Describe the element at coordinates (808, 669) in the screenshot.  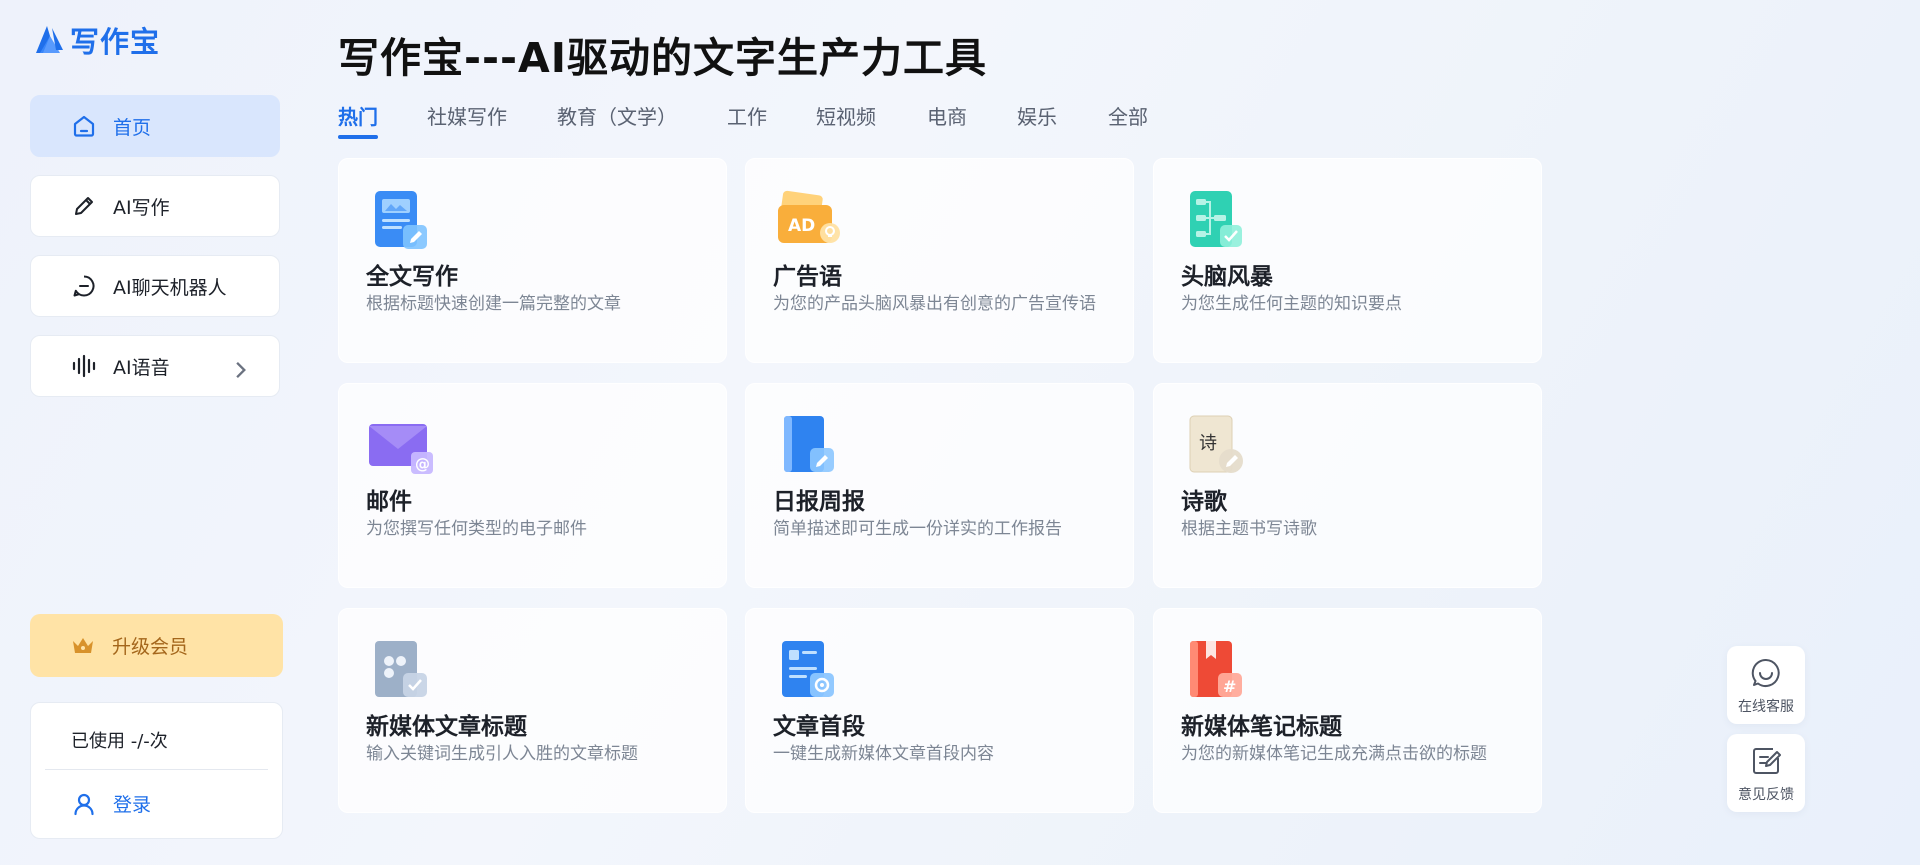
I see `paragraph-settings-icon` at that location.